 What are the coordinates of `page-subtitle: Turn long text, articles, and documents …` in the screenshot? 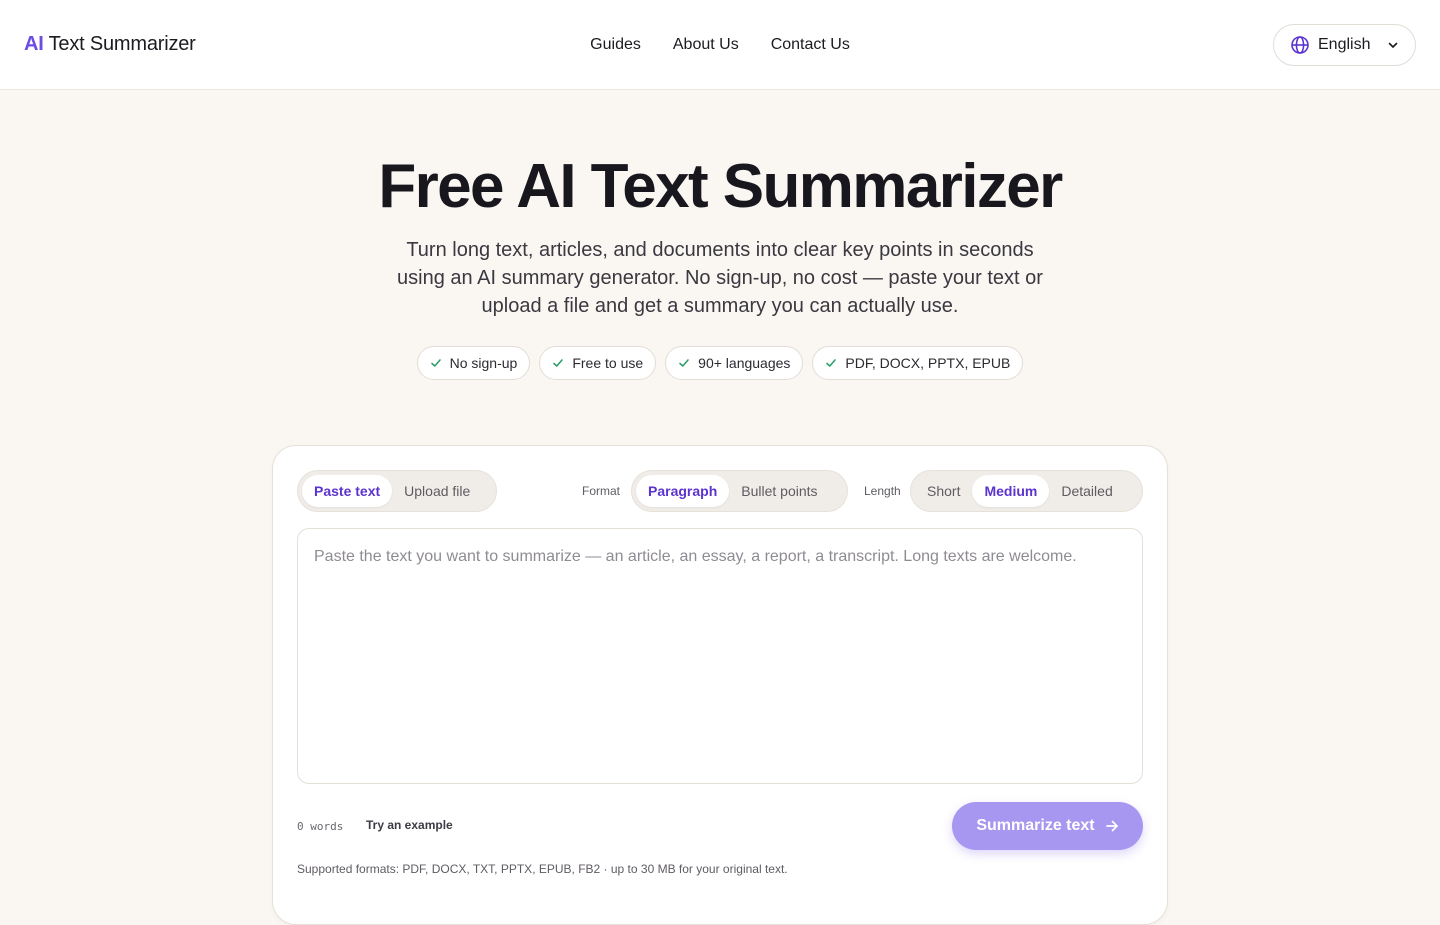 It's located at (720, 278).